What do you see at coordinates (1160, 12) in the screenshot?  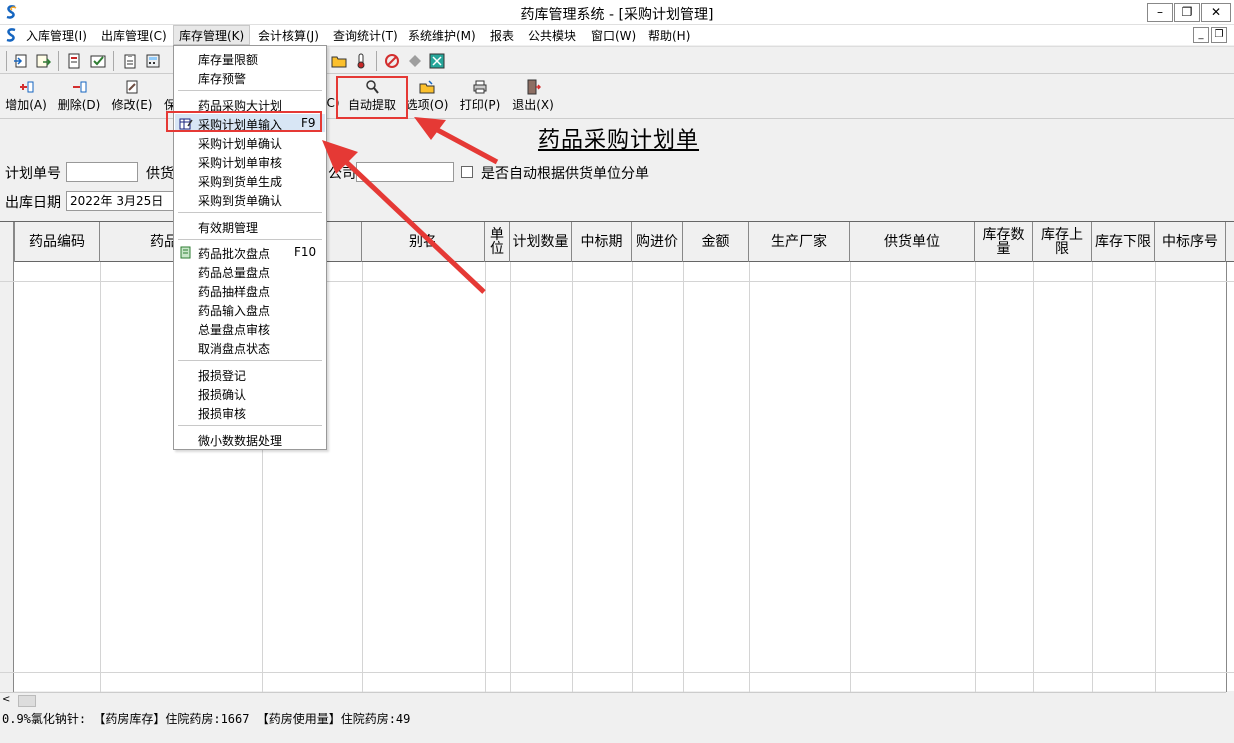 I see `minimize-button: –` at bounding box center [1160, 12].